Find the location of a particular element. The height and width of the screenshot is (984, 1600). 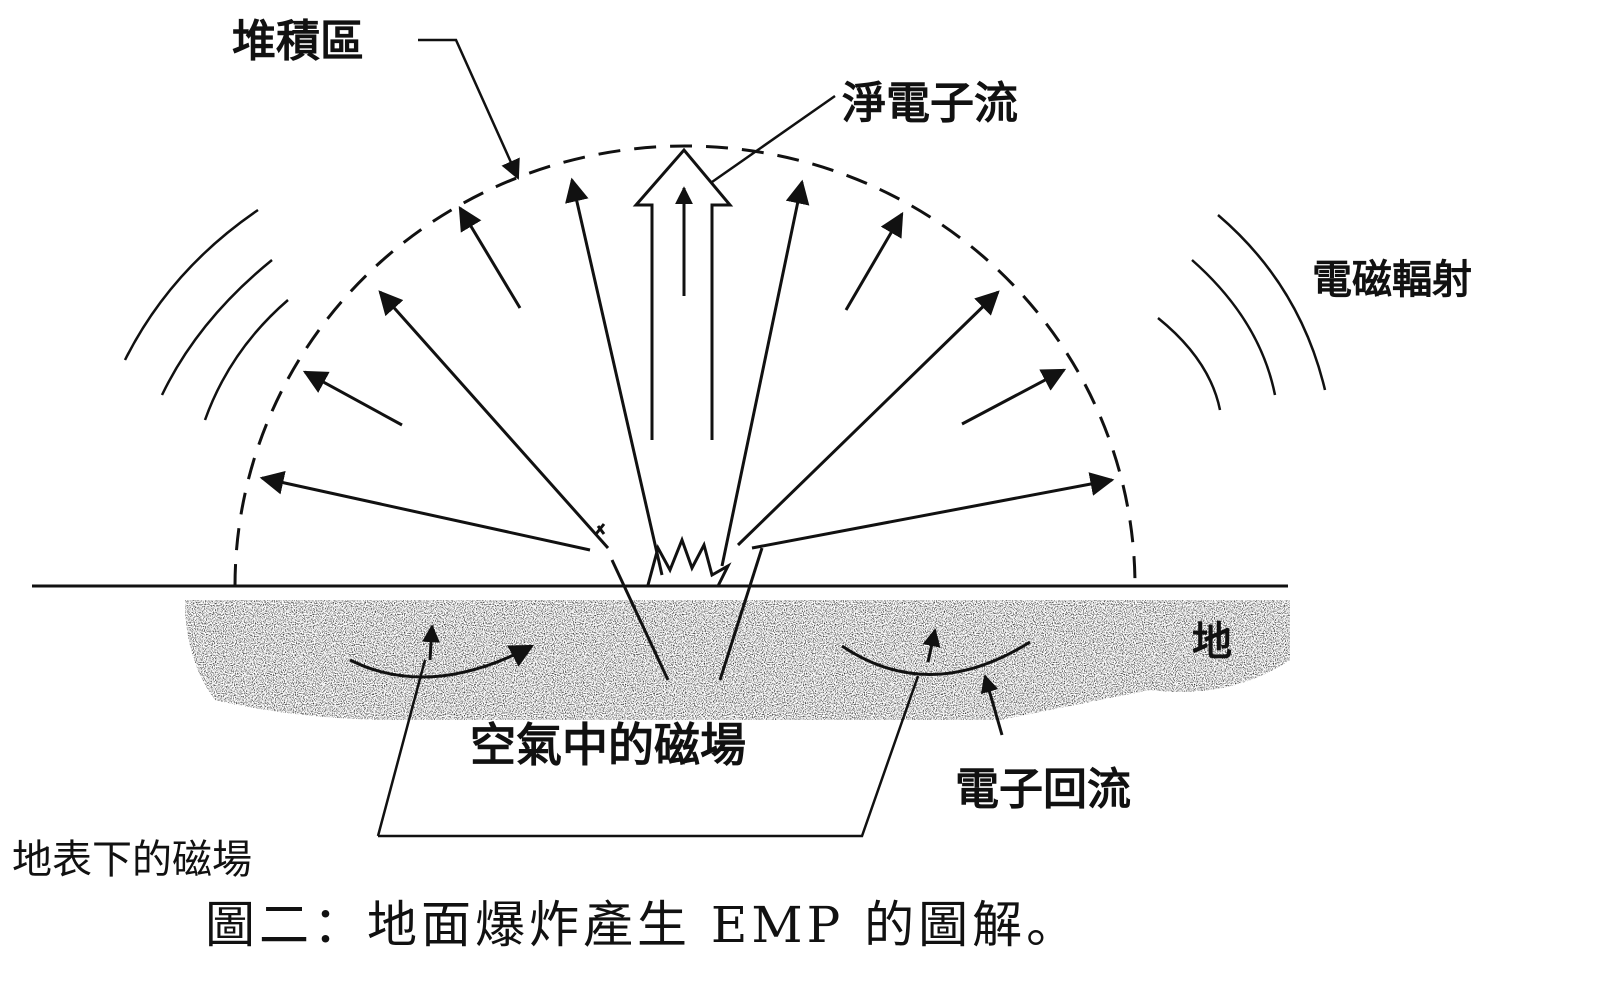

figure-caption: 圖二：地面爆炸產生 EMP 的圖解。 is located at coordinates (643, 925).